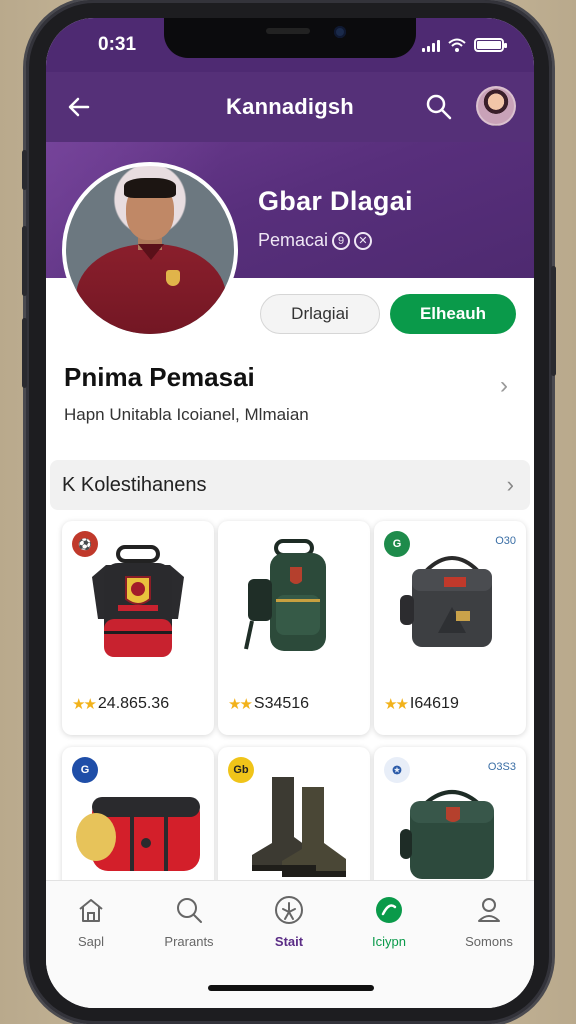 Image resolution: width=576 pixels, height=1024 pixels. What do you see at coordinates (335, 201) in the screenshot?
I see `profile-name: Gbar Dlagai` at bounding box center [335, 201].